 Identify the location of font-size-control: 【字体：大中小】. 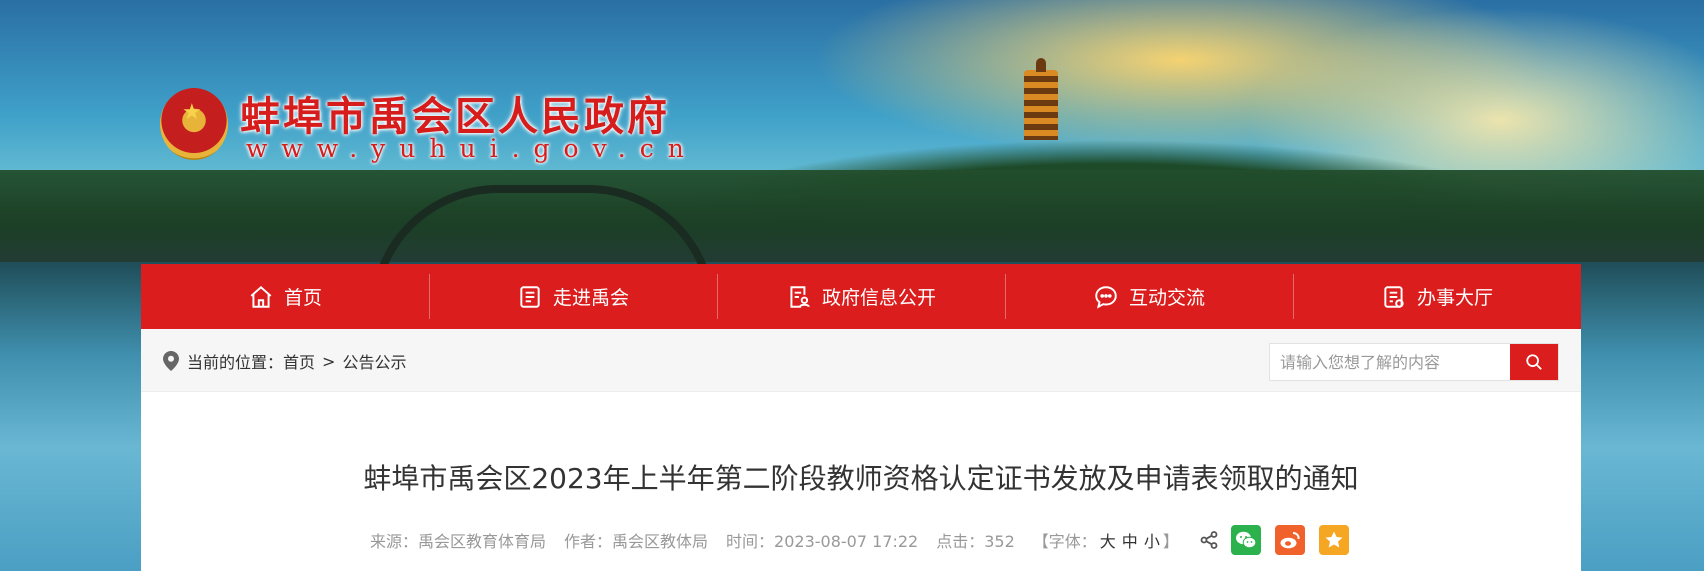
(1106, 540).